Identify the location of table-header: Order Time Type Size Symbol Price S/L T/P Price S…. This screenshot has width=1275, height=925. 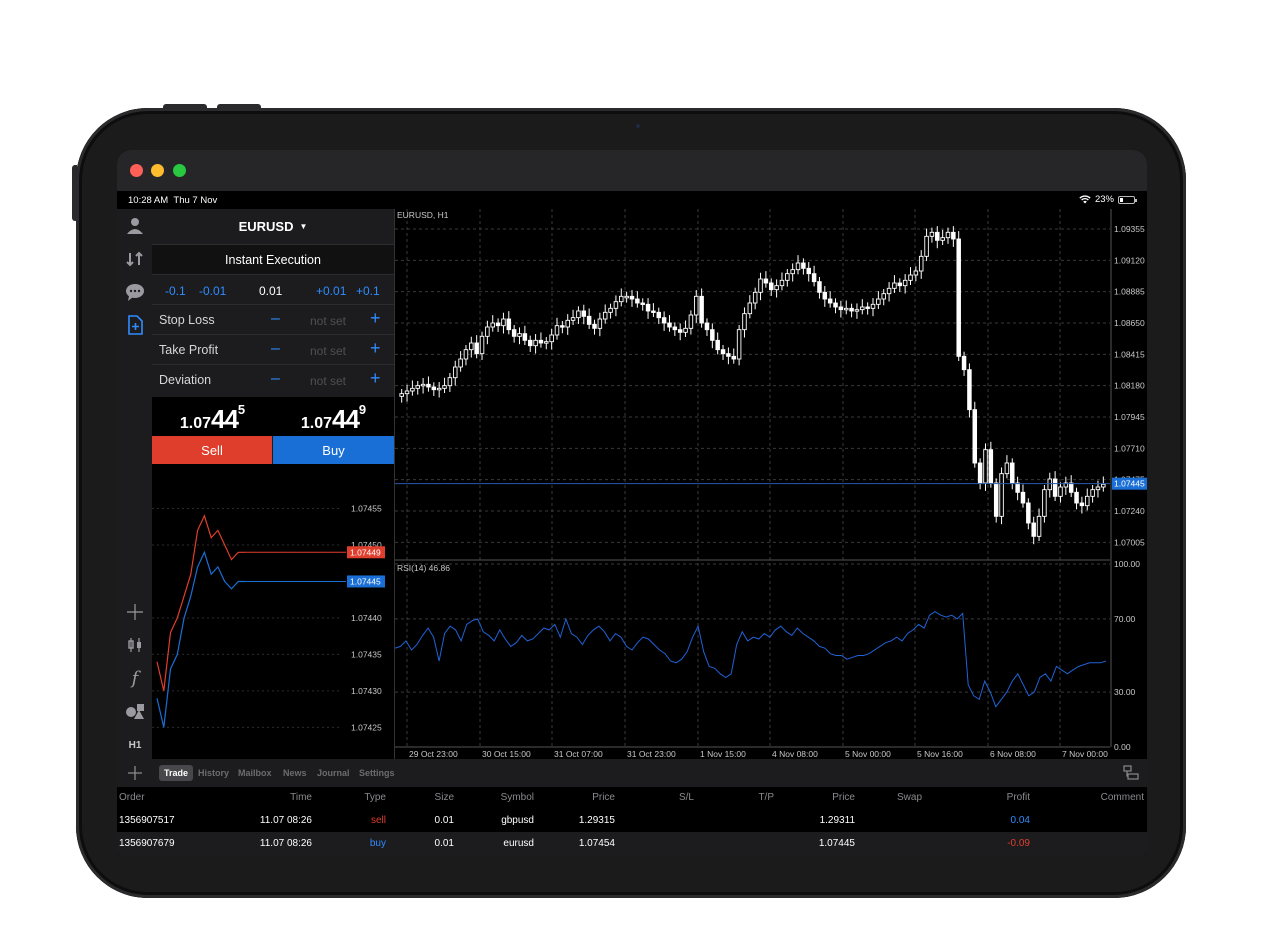
(632, 798).